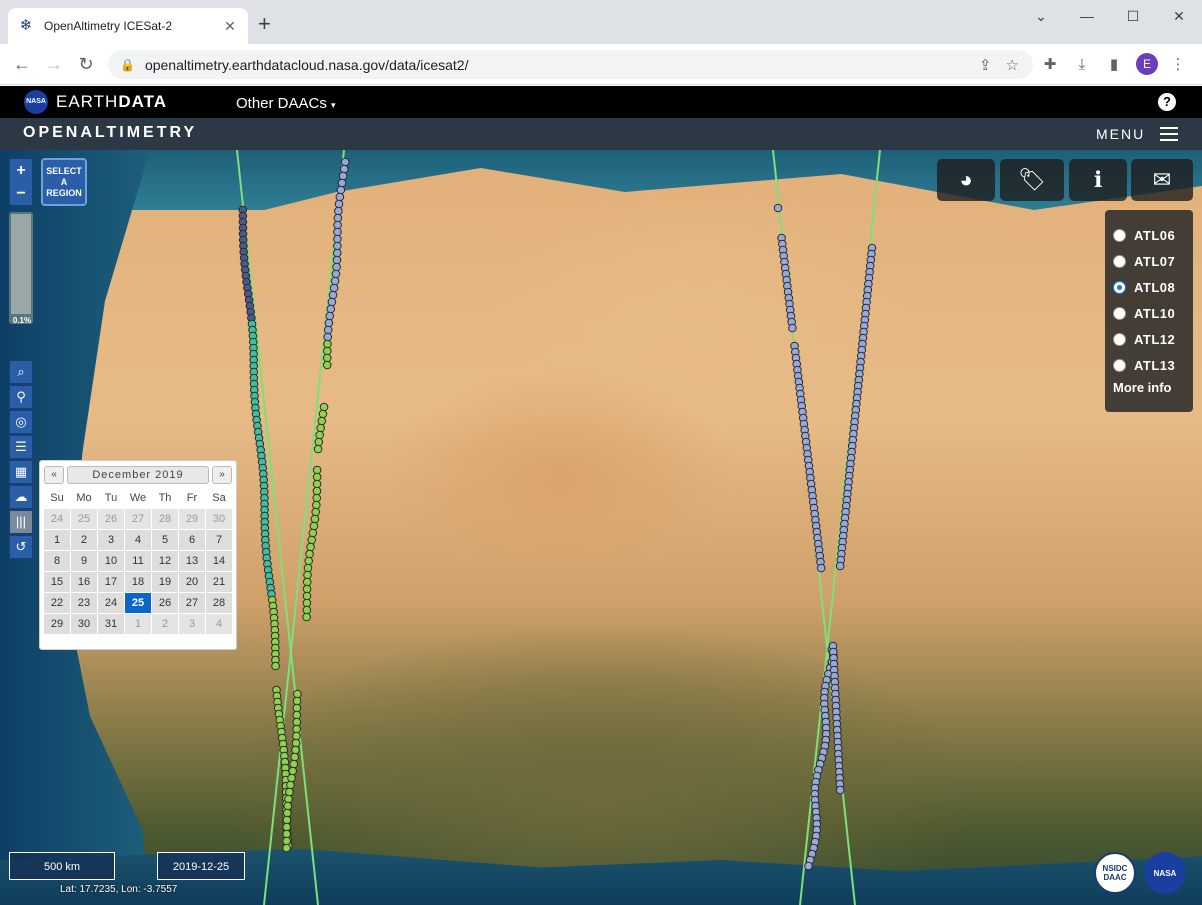 The width and height of the screenshot is (1202, 905). What do you see at coordinates (1098, 180) in the screenshot?
I see `info-icon: ℹ` at bounding box center [1098, 180].